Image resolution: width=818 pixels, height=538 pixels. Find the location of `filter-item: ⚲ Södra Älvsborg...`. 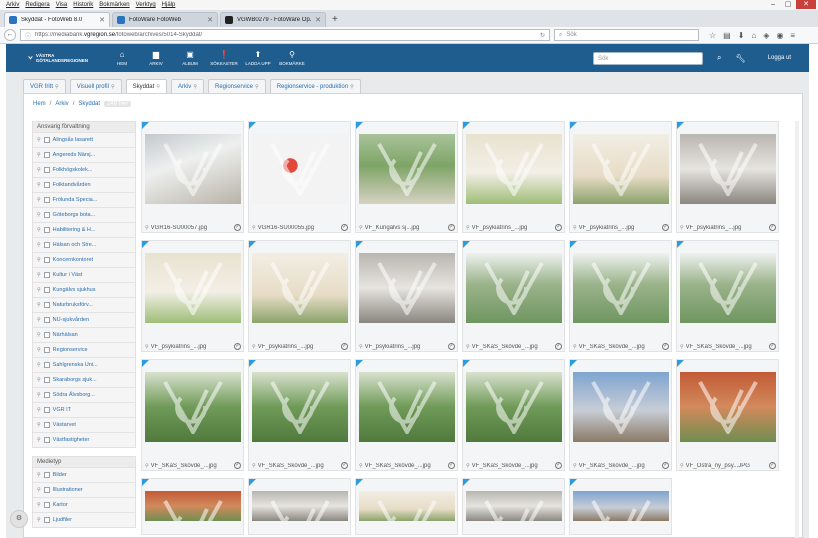

filter-item: ⚲ Södra Älvsborg... is located at coordinates (84, 394).